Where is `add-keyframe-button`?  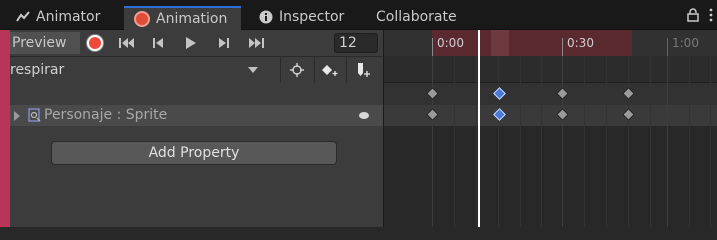 add-keyframe-button is located at coordinates (330, 70).